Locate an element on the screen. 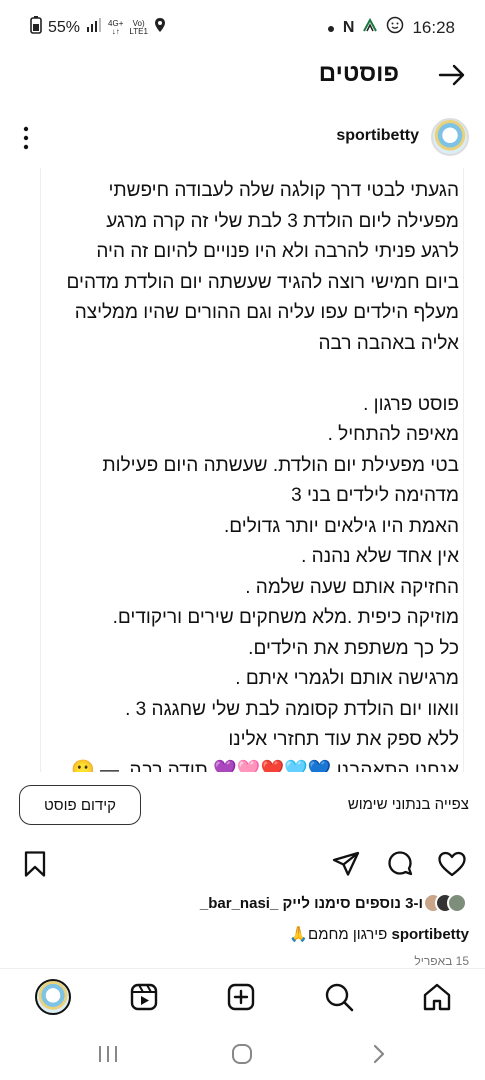  recent-apps-icon is located at coordinates (108, 1054).